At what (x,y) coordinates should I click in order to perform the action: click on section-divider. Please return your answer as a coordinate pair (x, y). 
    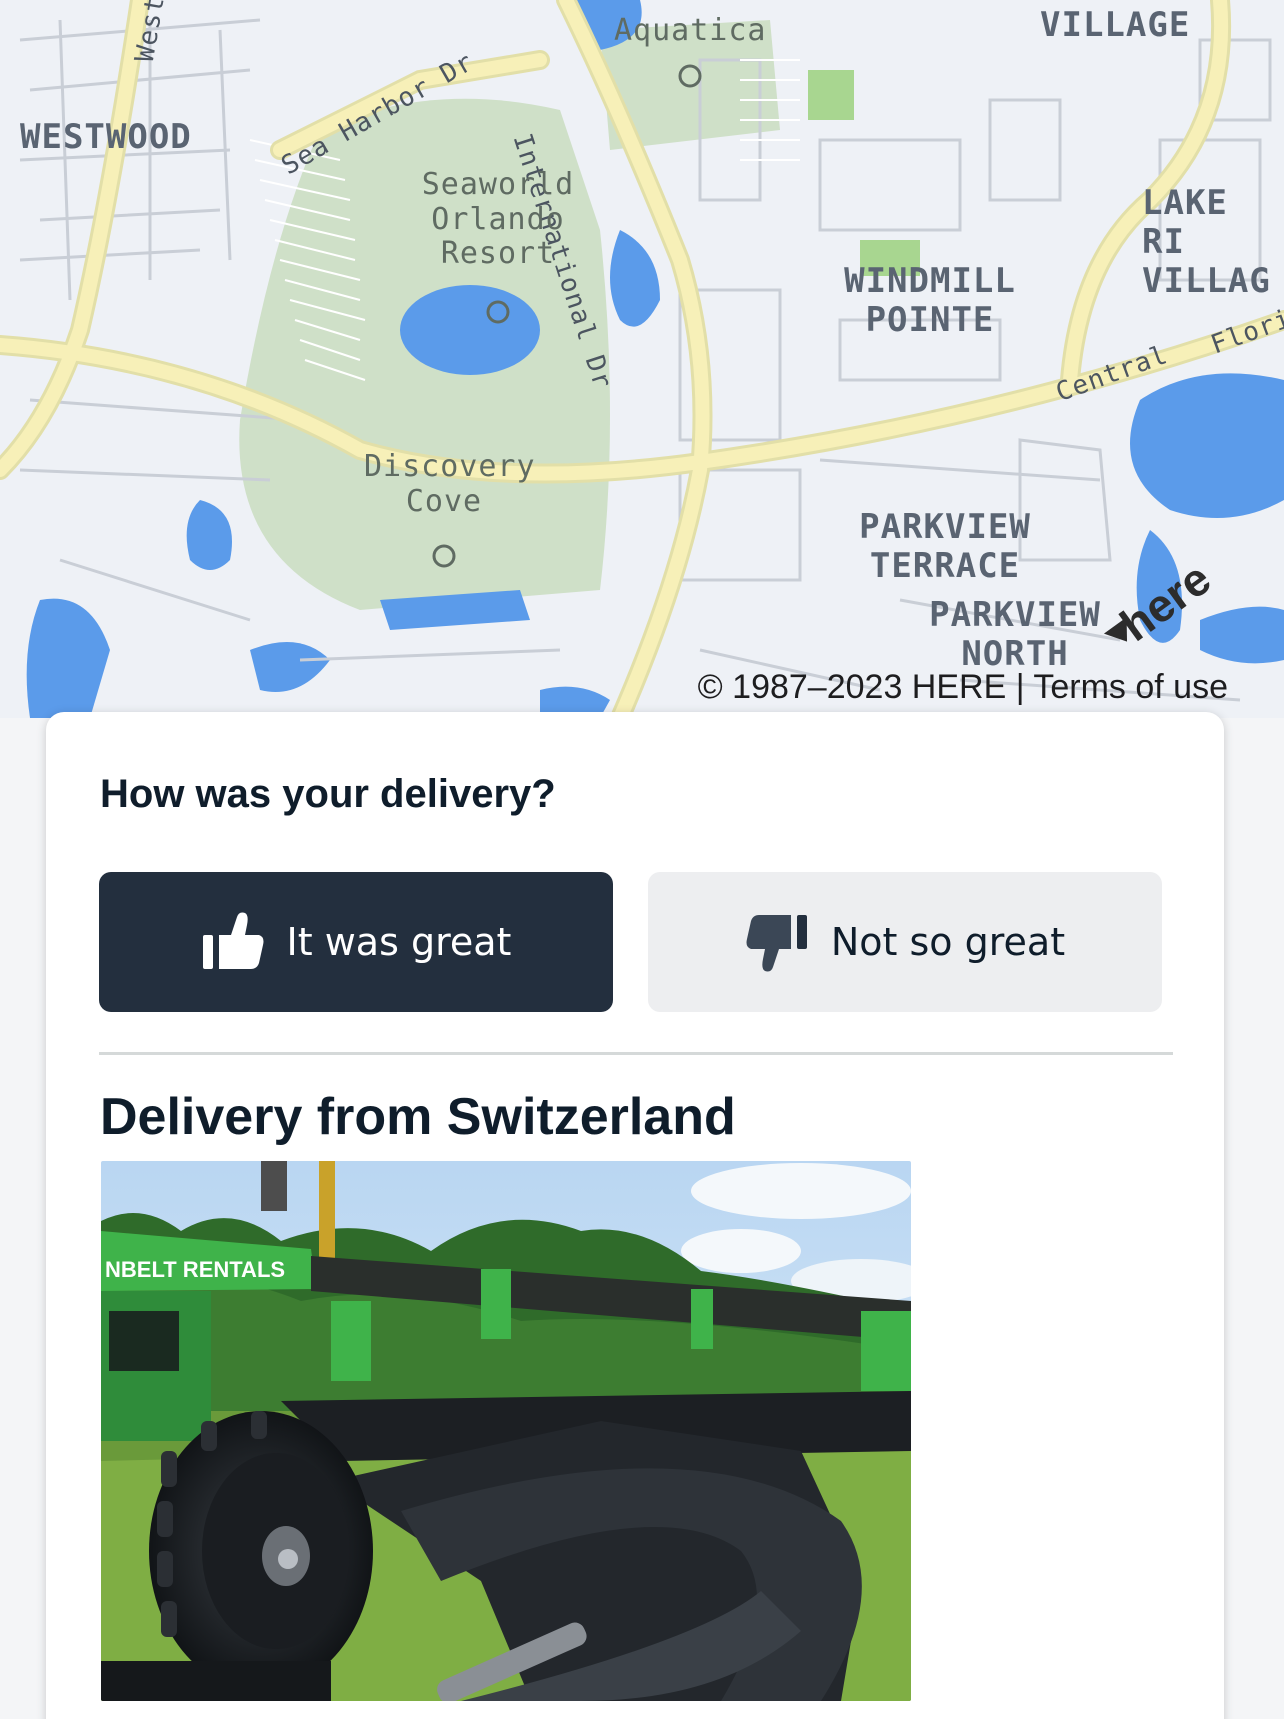
    Looking at the image, I should click on (636, 1053).